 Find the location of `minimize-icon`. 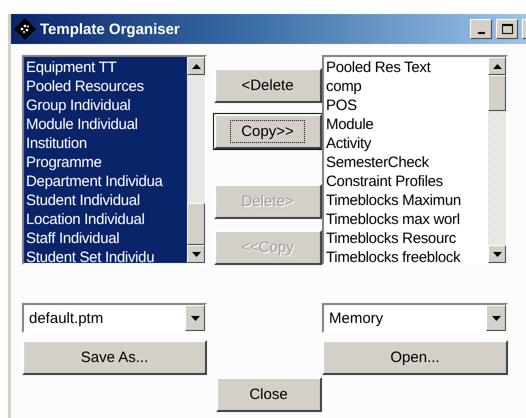

minimize-icon is located at coordinates (481, 33).